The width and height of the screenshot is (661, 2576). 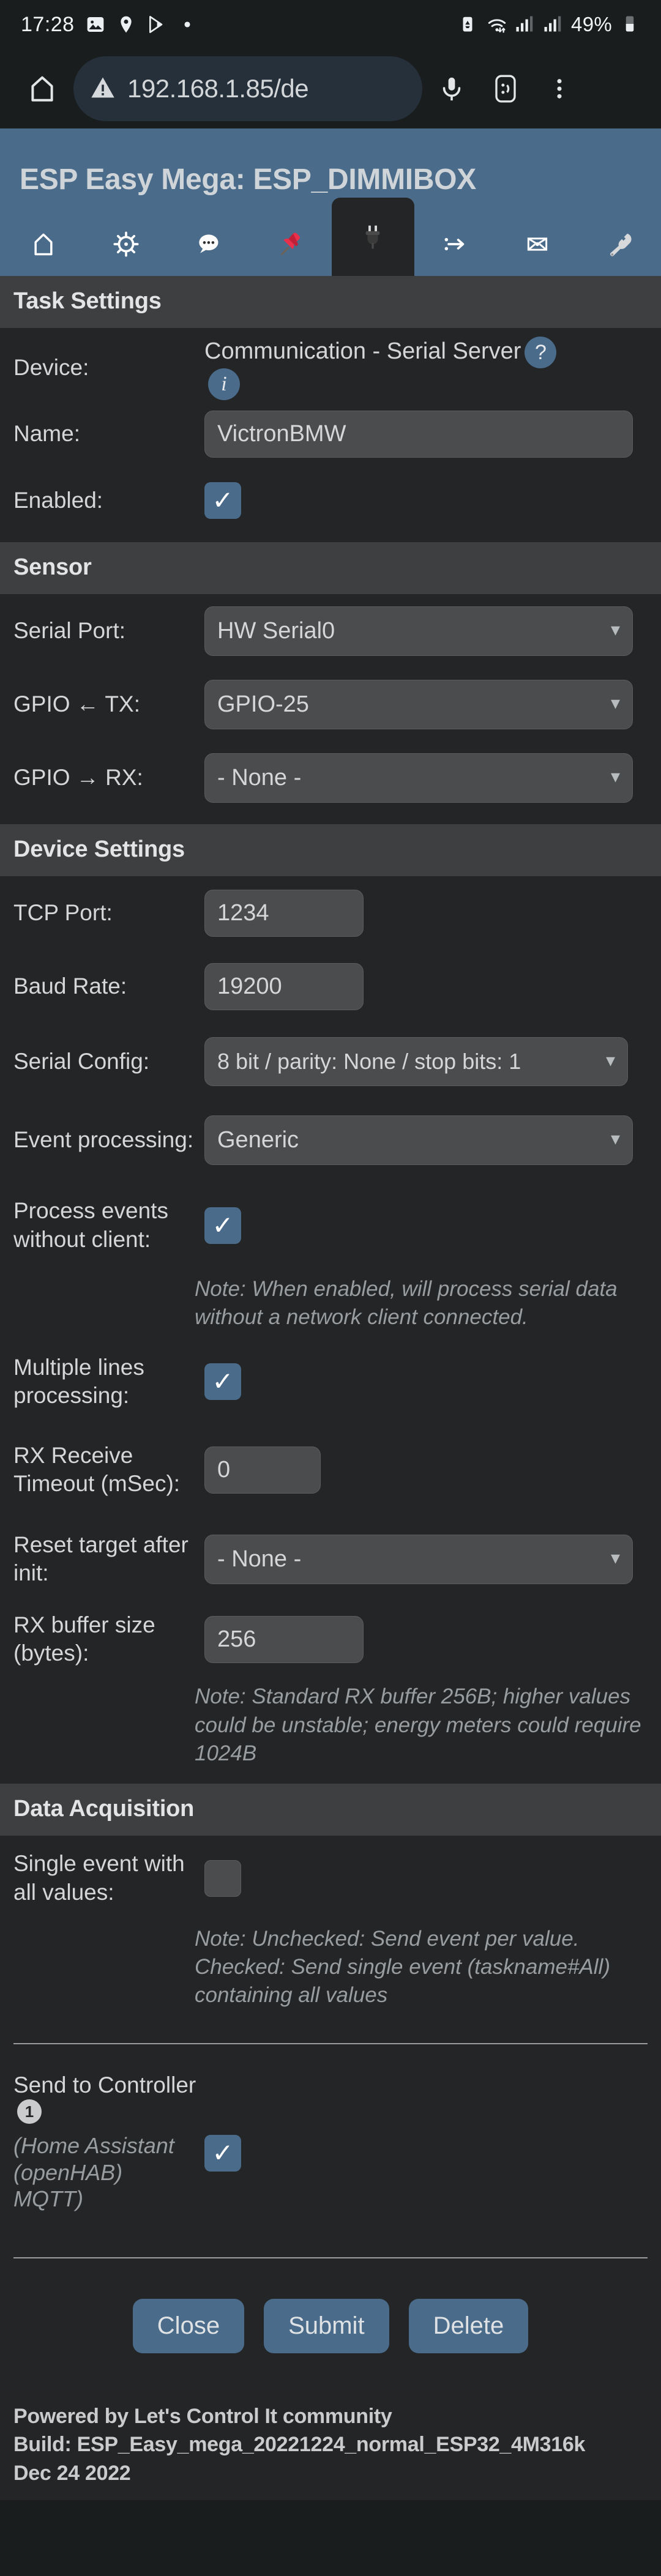 I want to click on microphone-icon, so click(x=451, y=89).